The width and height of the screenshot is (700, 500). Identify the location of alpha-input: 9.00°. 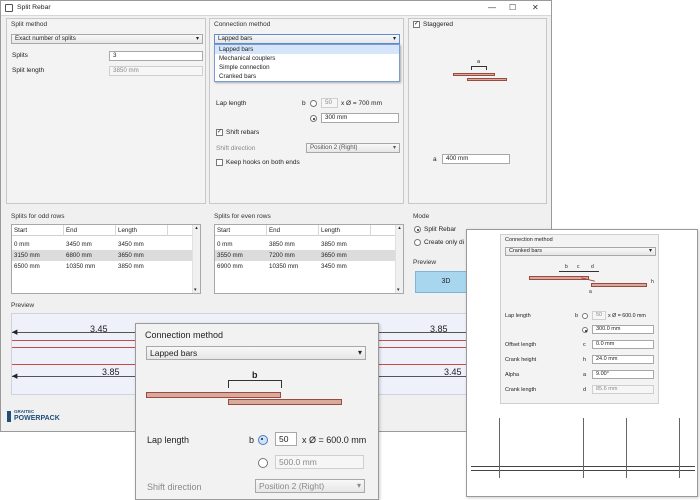
(623, 374).